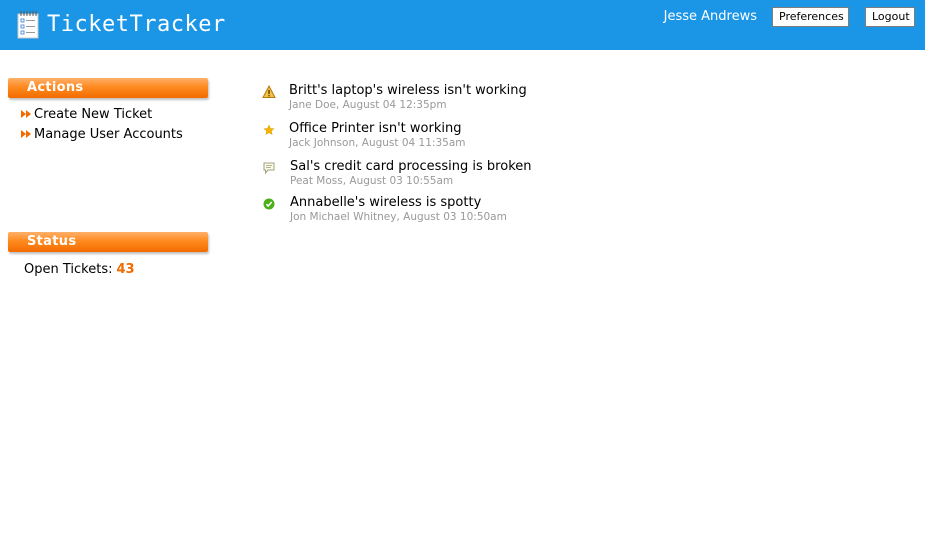  What do you see at coordinates (108, 242) in the screenshot?
I see `status-panel-header: Status` at bounding box center [108, 242].